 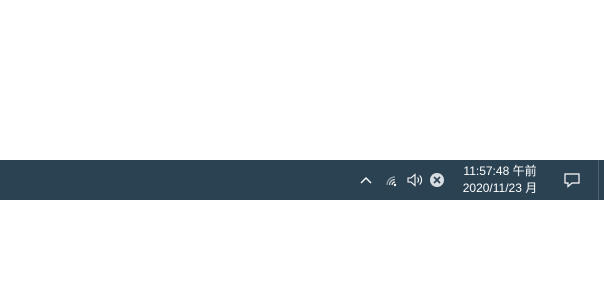 I want to click on network-down-speed: ↓ 321K, so click(x=151, y=273).